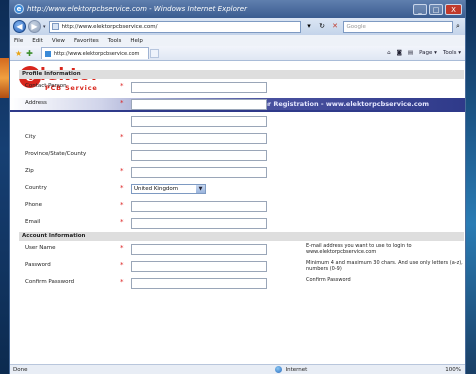 This screenshot has width=476, height=374. What do you see at coordinates (335, 26) in the screenshot?
I see `stop-icon: ✕` at bounding box center [335, 26].